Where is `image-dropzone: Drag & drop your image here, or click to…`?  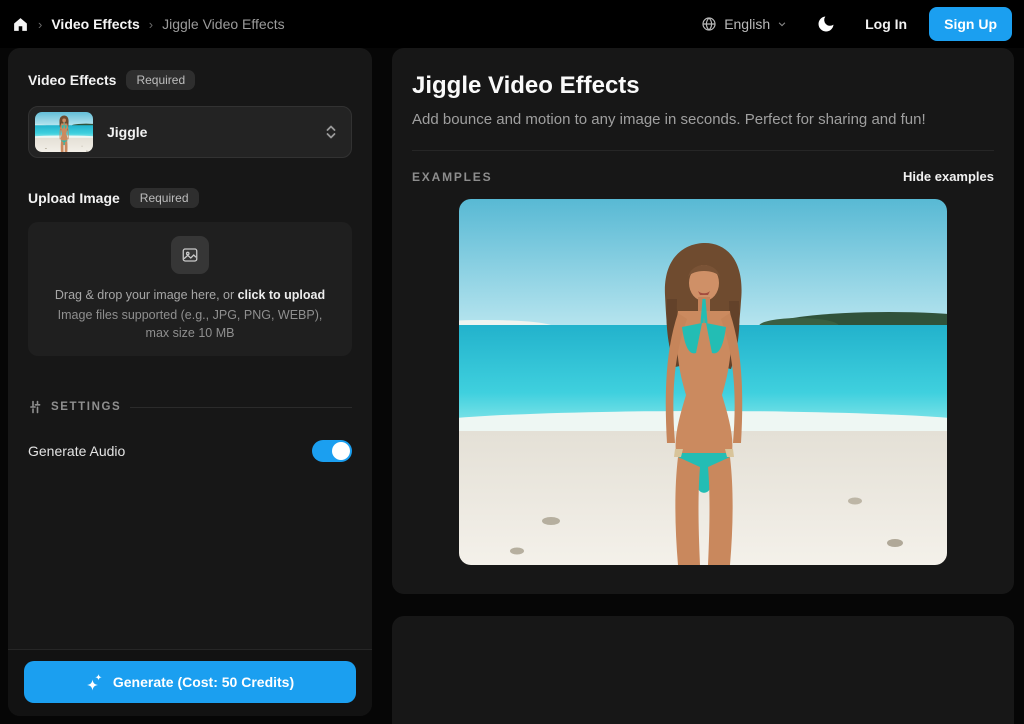 image-dropzone: Drag & drop your image here, or click to… is located at coordinates (190, 289).